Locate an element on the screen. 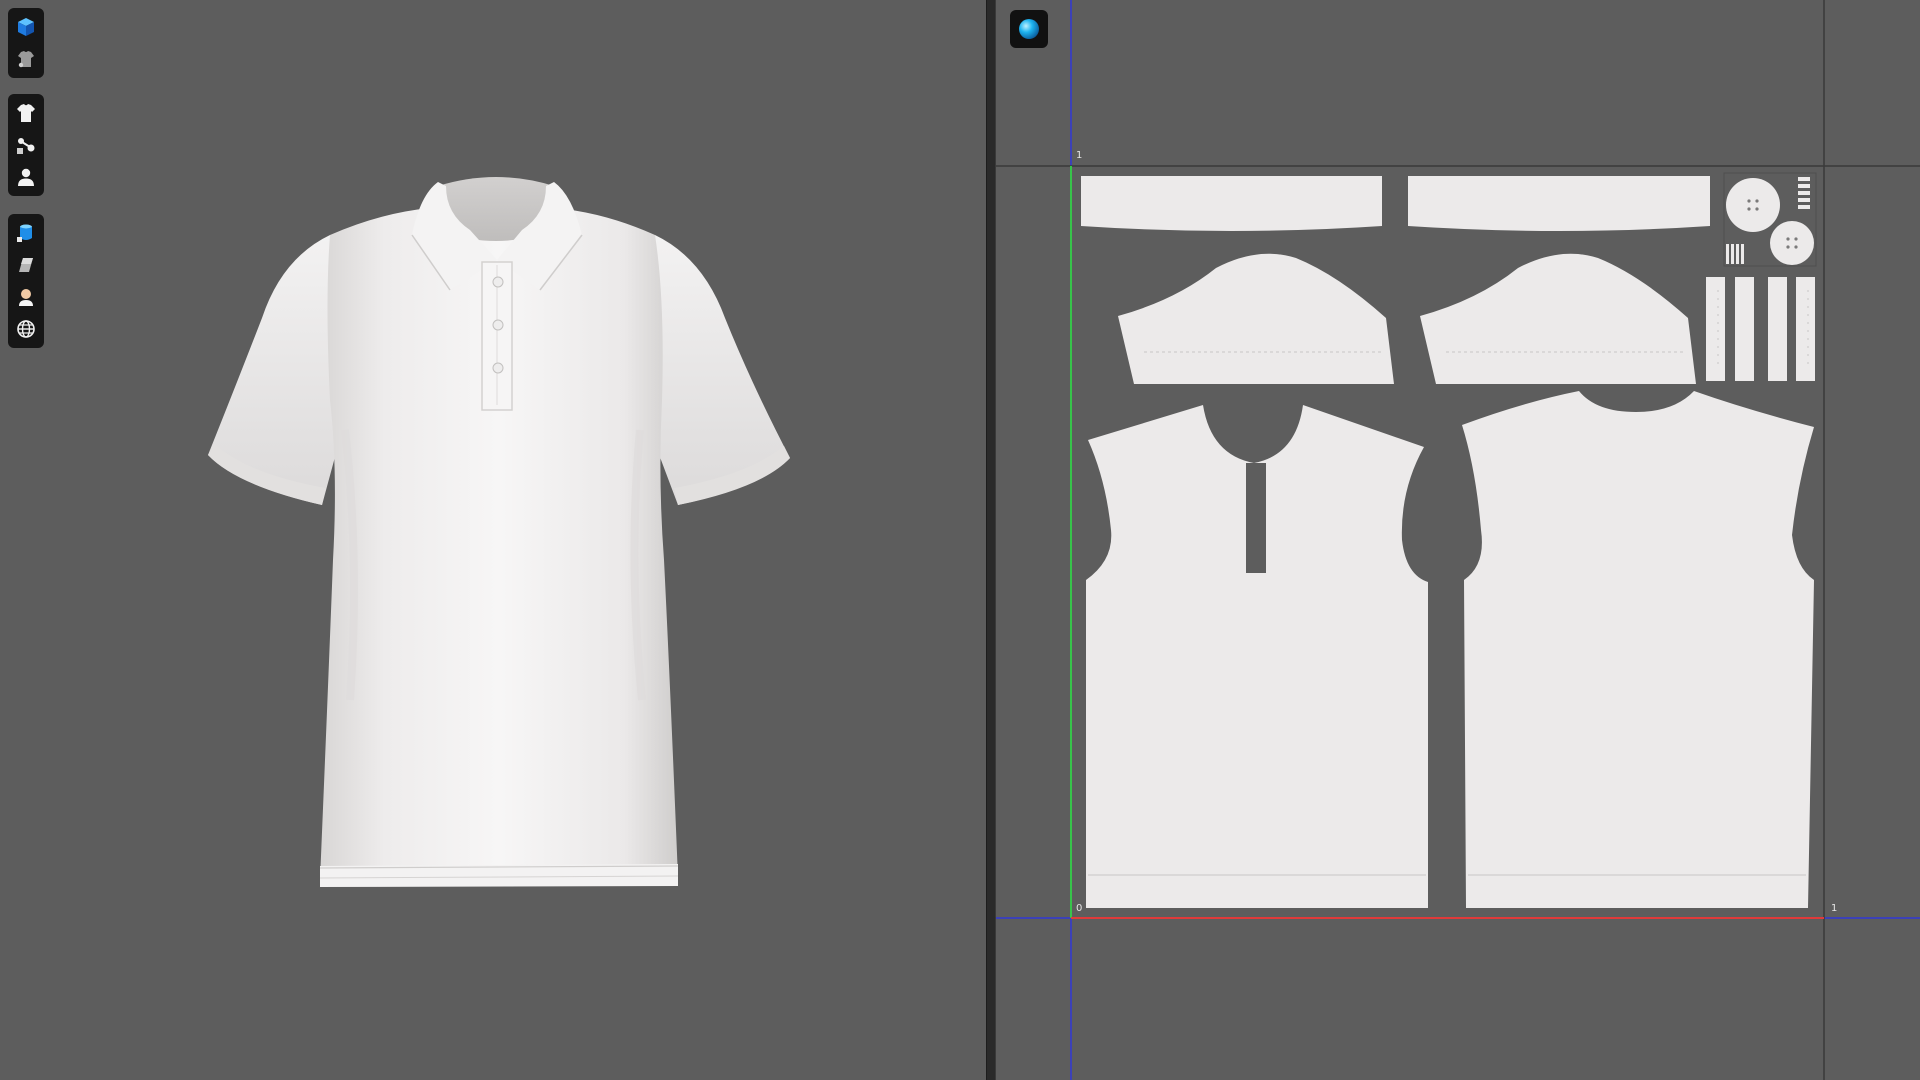  render-mode-button is located at coordinates (1029, 29).